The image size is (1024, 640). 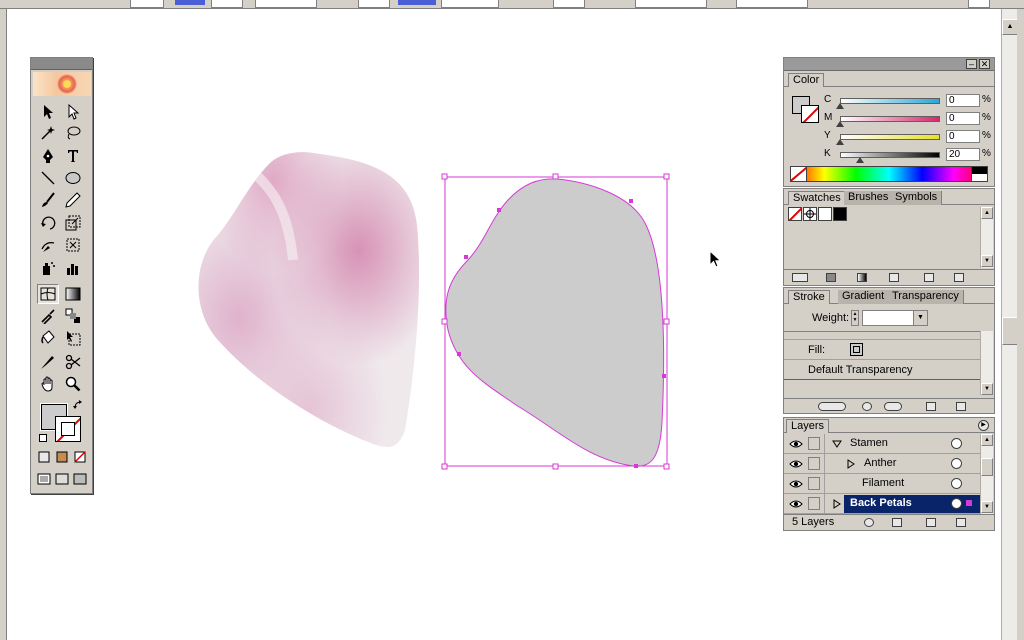 I want to click on close-panel-button: ✕, so click(x=984, y=64).